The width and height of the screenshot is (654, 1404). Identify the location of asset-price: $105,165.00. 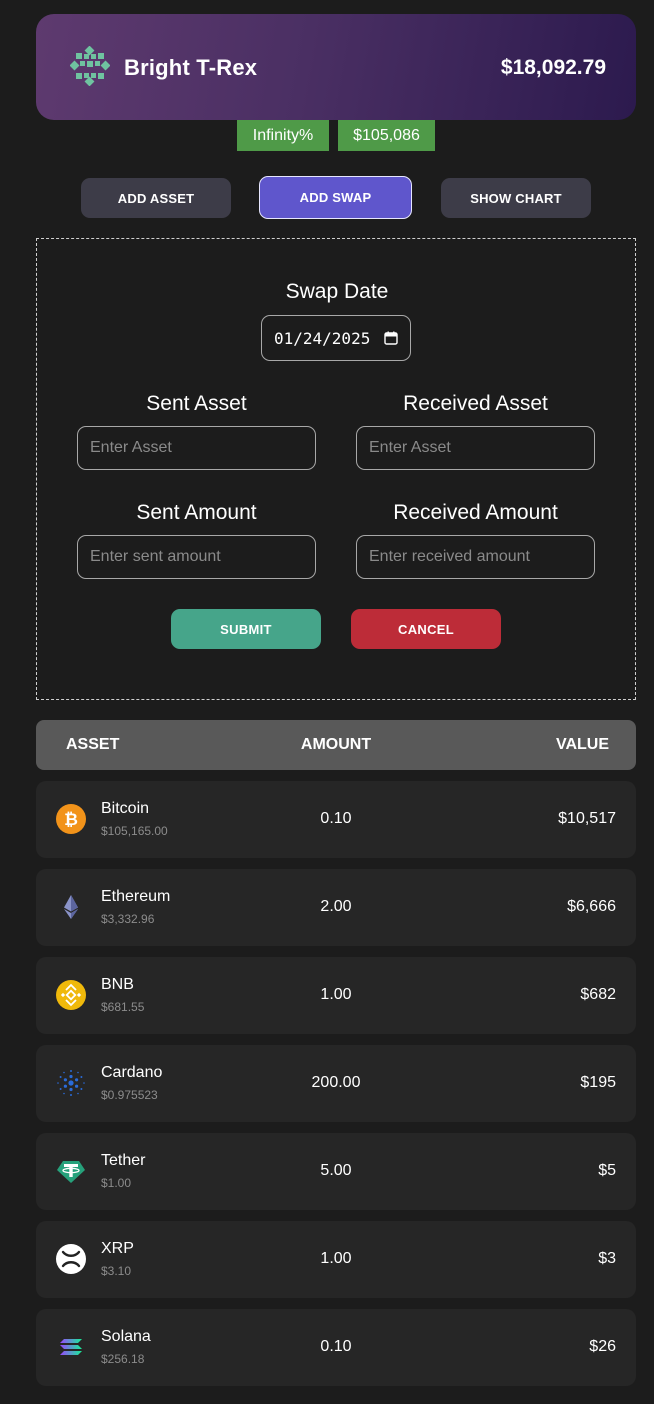
(134, 831).